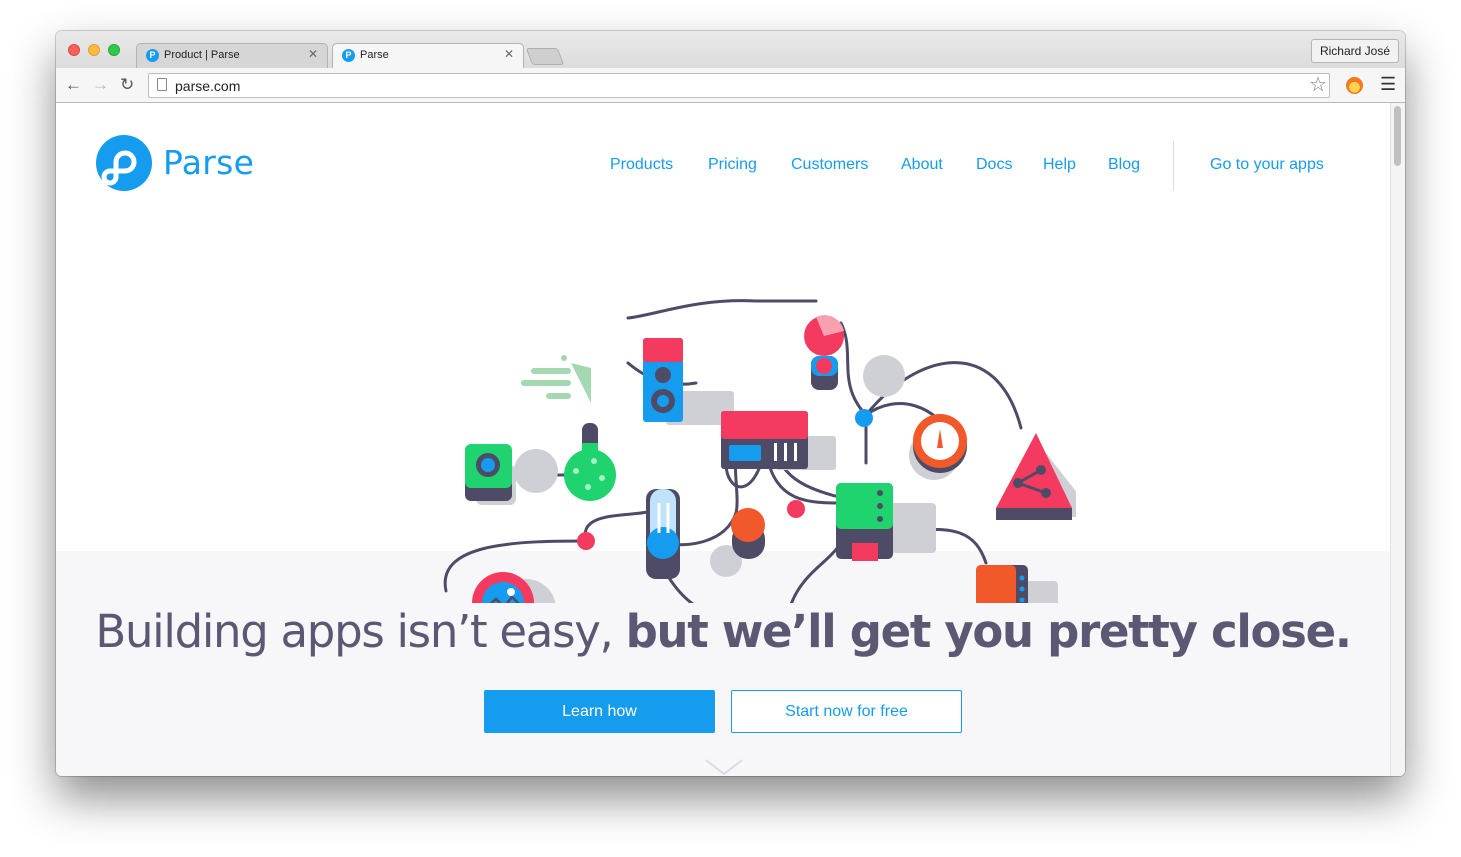  I want to click on page-scrollbar, so click(1397, 439).